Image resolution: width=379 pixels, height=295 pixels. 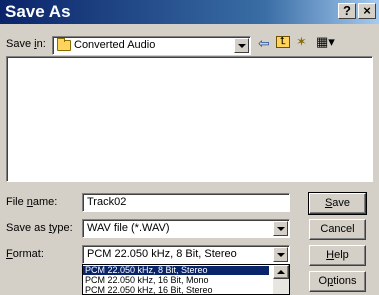 I want to click on close-icon: ×, so click(x=367, y=10).